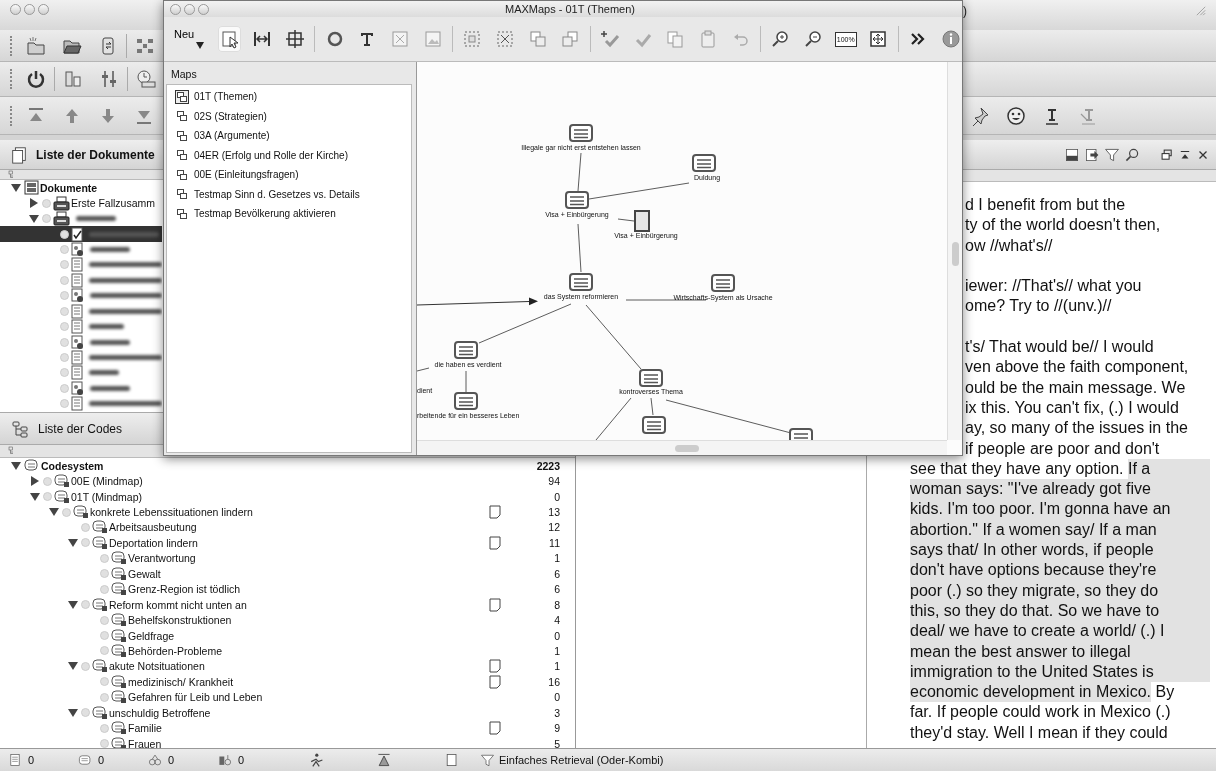 The image size is (1216, 771). I want to click on map-list-item: 02S (Strategien), so click(289, 116).